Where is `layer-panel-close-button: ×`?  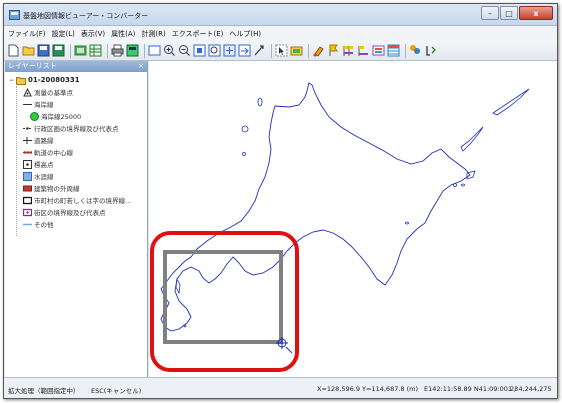 layer-panel-close-button: × is located at coordinates (141, 66).